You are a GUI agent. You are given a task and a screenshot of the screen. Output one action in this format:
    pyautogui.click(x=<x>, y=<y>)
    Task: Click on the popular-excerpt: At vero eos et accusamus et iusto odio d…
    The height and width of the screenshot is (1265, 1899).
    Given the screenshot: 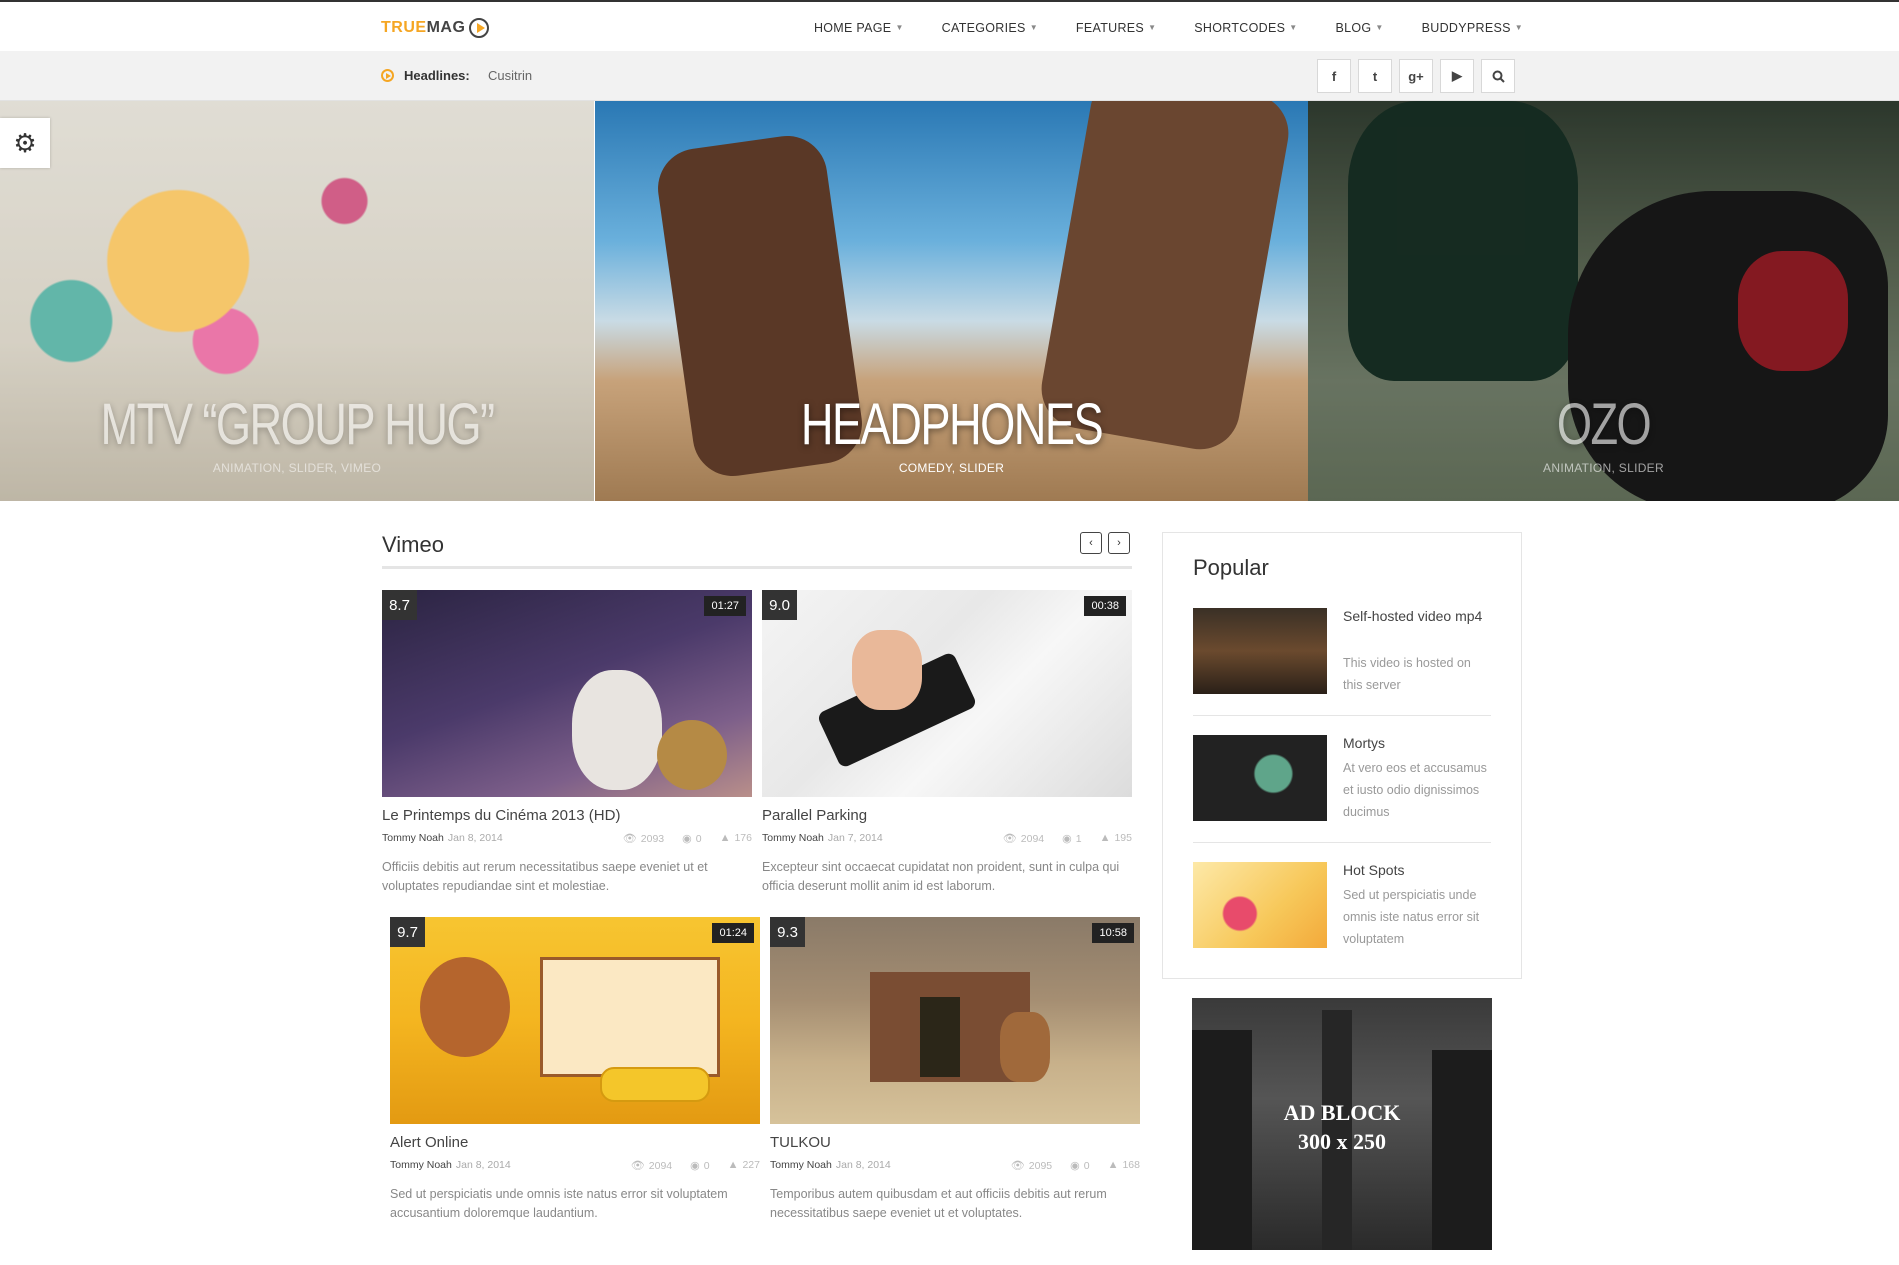 What is the action you would take?
    pyautogui.click(x=1415, y=790)
    